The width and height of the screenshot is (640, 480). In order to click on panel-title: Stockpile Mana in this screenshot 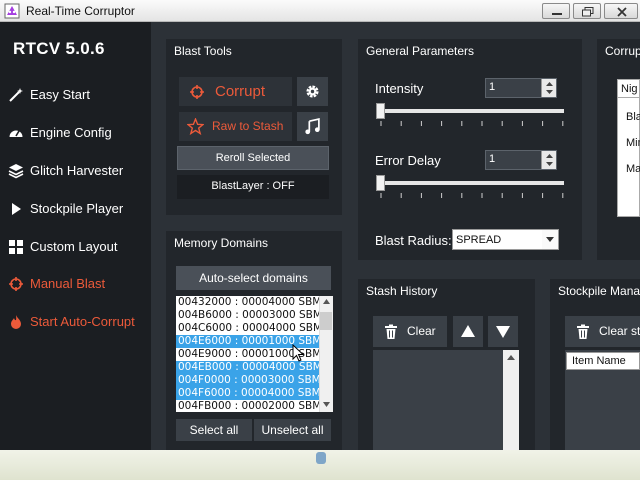, I will do `click(599, 291)`.